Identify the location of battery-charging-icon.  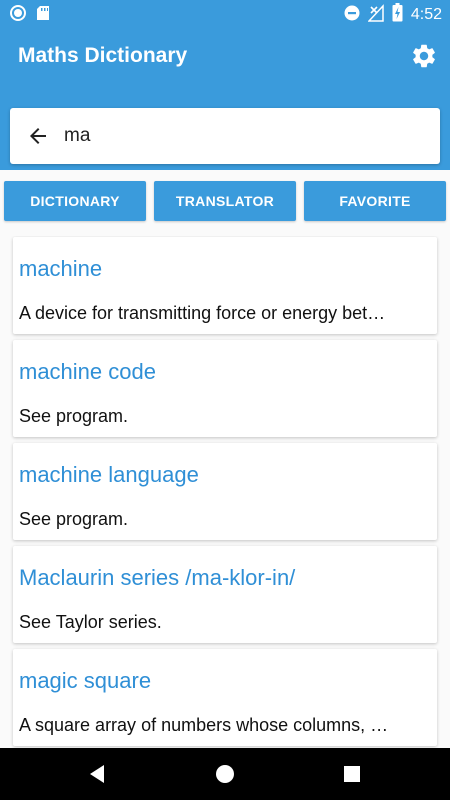
(397, 15).